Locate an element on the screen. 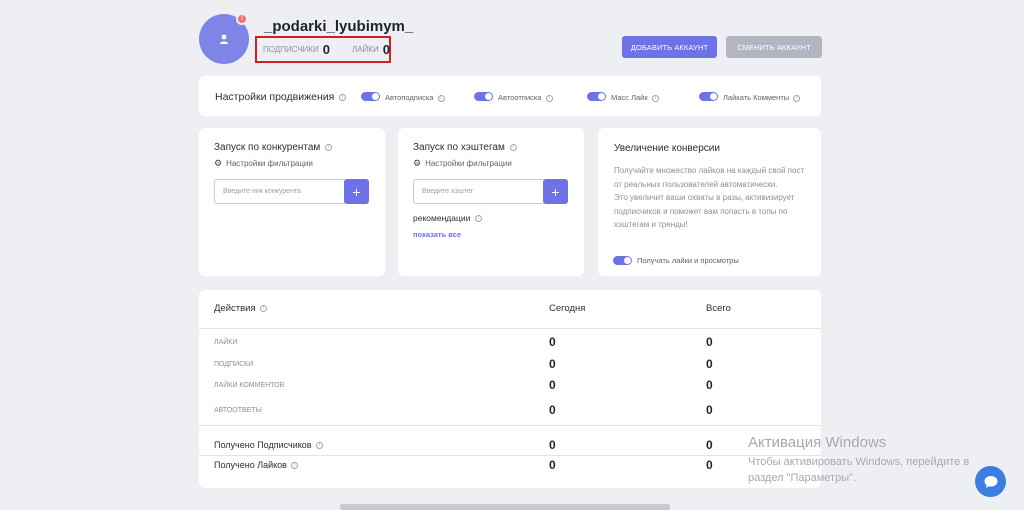 The height and width of the screenshot is (510, 1024). promotion-settings-title: Настройки продвижения i is located at coordinates (281, 97).